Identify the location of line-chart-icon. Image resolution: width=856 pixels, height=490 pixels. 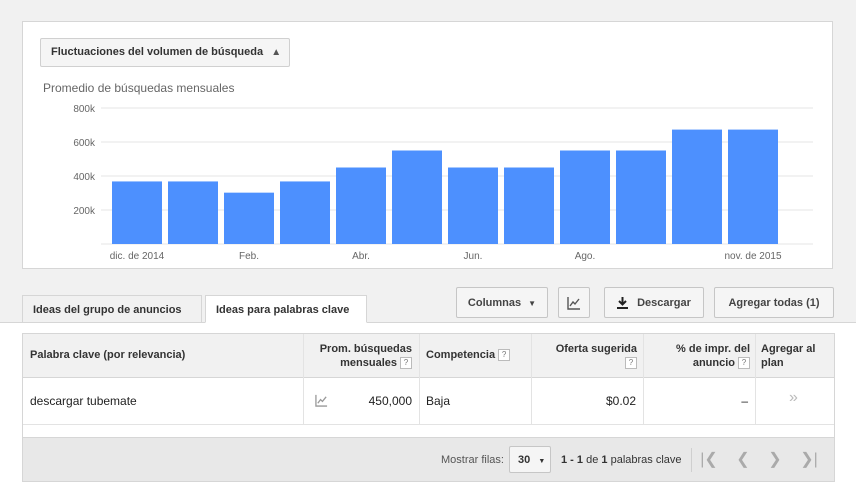
(573, 303).